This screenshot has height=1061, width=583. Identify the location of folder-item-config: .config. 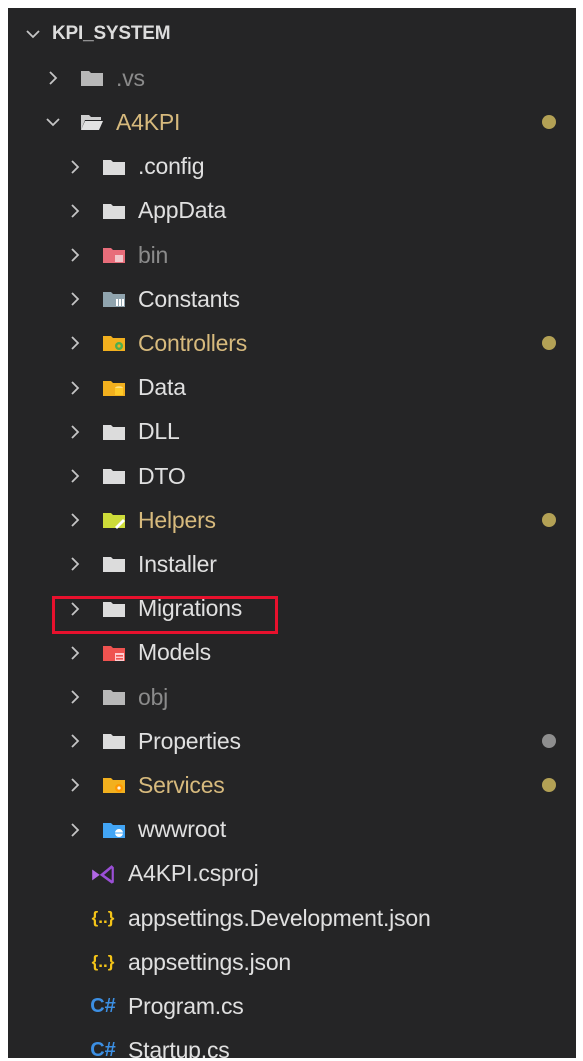
(292, 167).